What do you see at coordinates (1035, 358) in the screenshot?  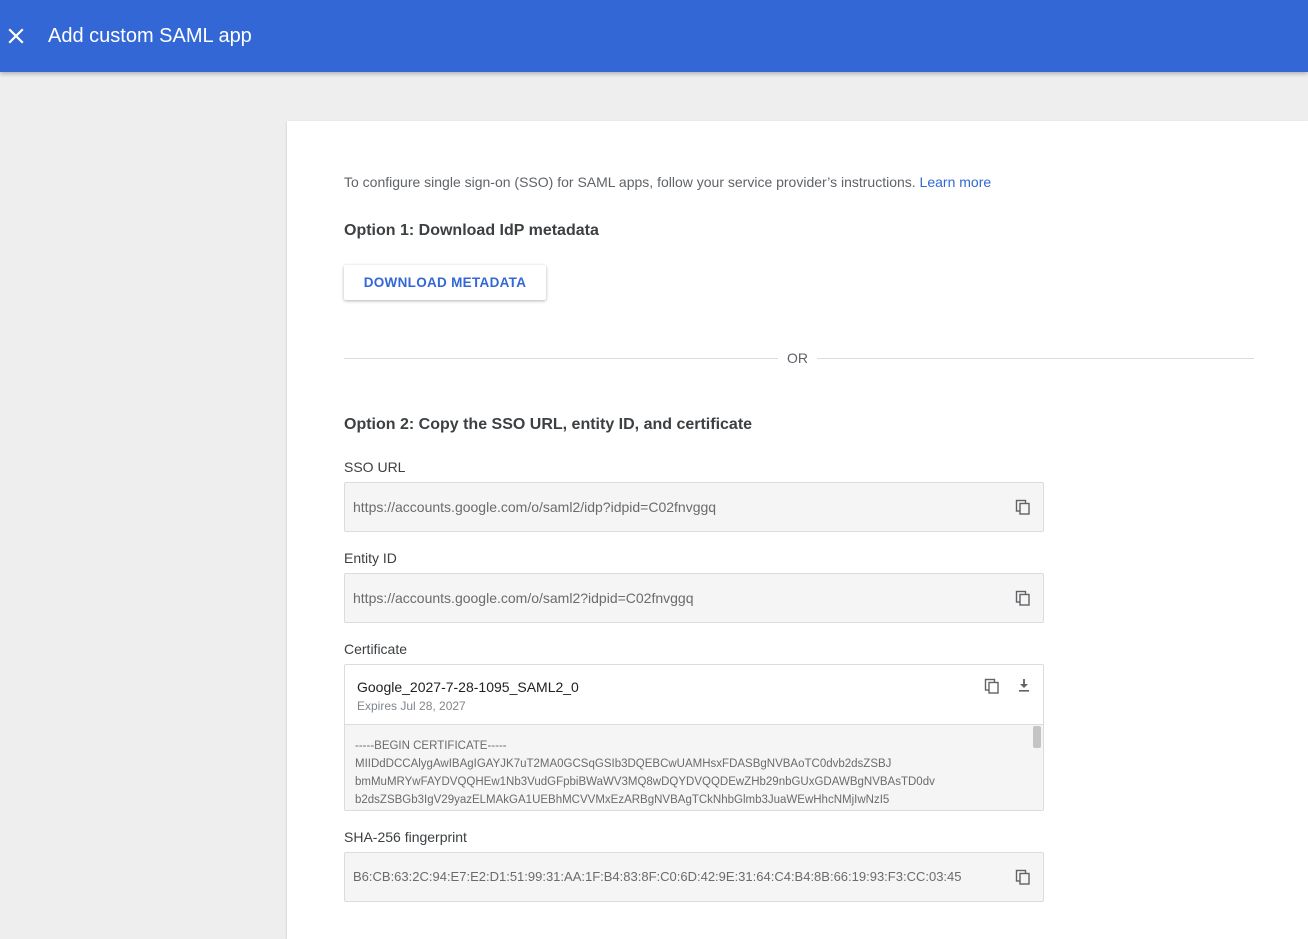 I see `divider-right` at bounding box center [1035, 358].